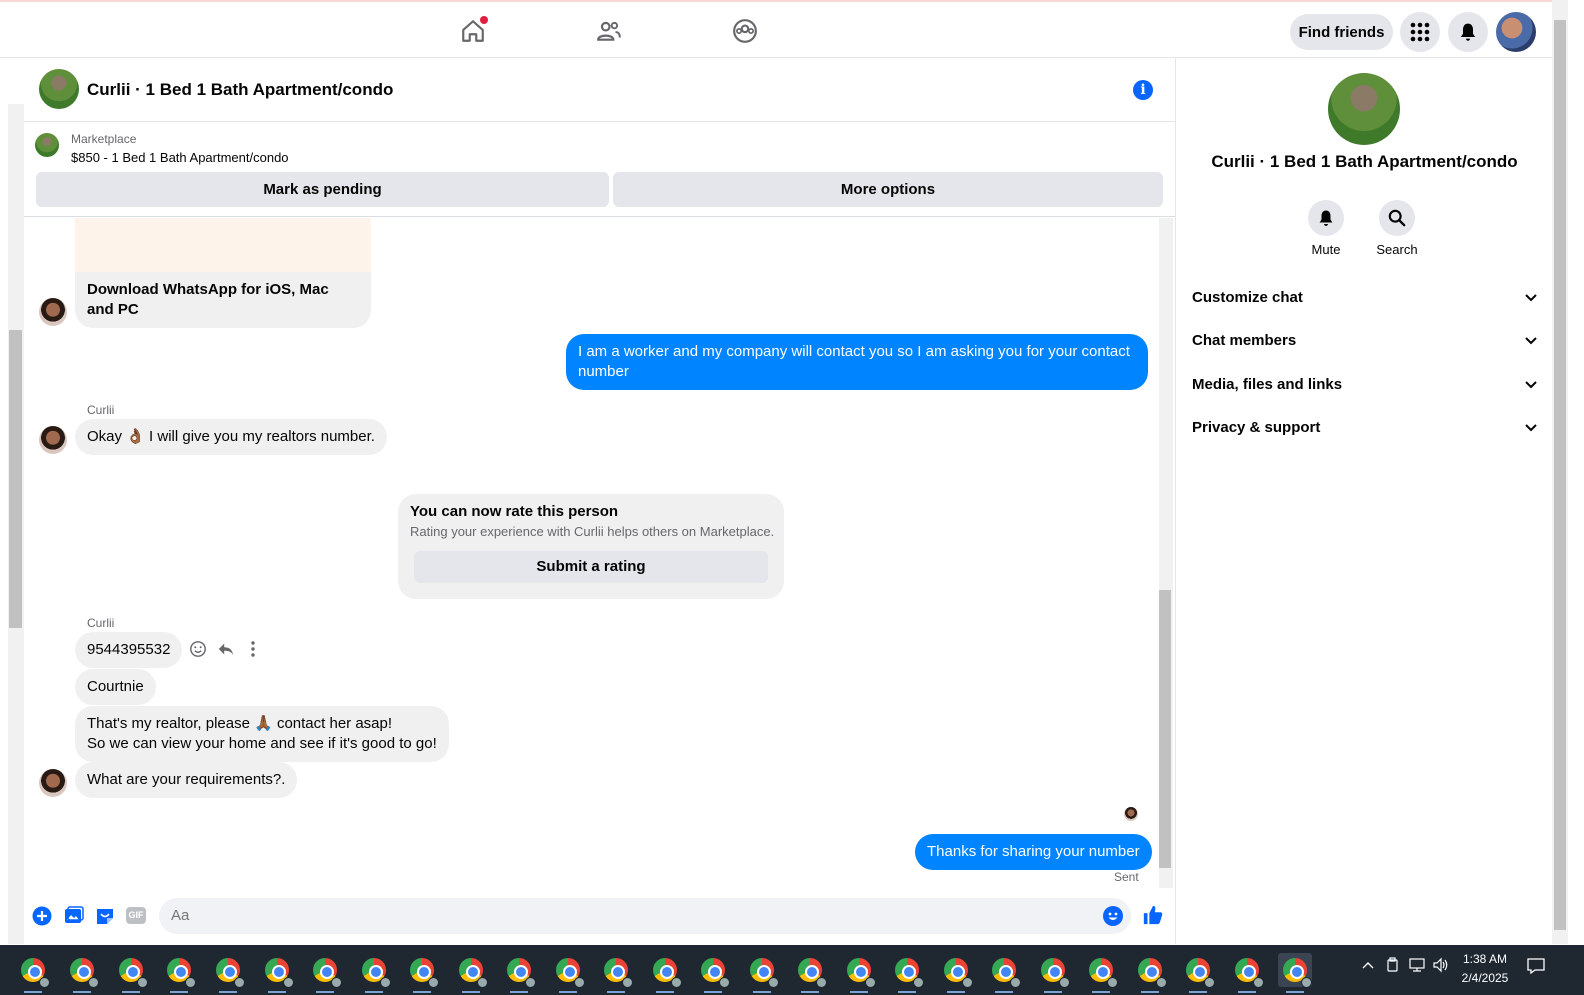  Describe the element at coordinates (1033, 852) in the screenshot. I see `message-bubble-outgoing: Thanks for sharing your number` at that location.